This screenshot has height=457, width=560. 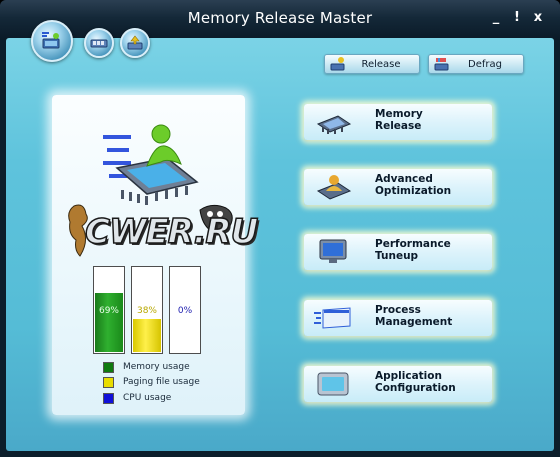 I want to click on process-management-label: Process Management, so click(x=414, y=316).